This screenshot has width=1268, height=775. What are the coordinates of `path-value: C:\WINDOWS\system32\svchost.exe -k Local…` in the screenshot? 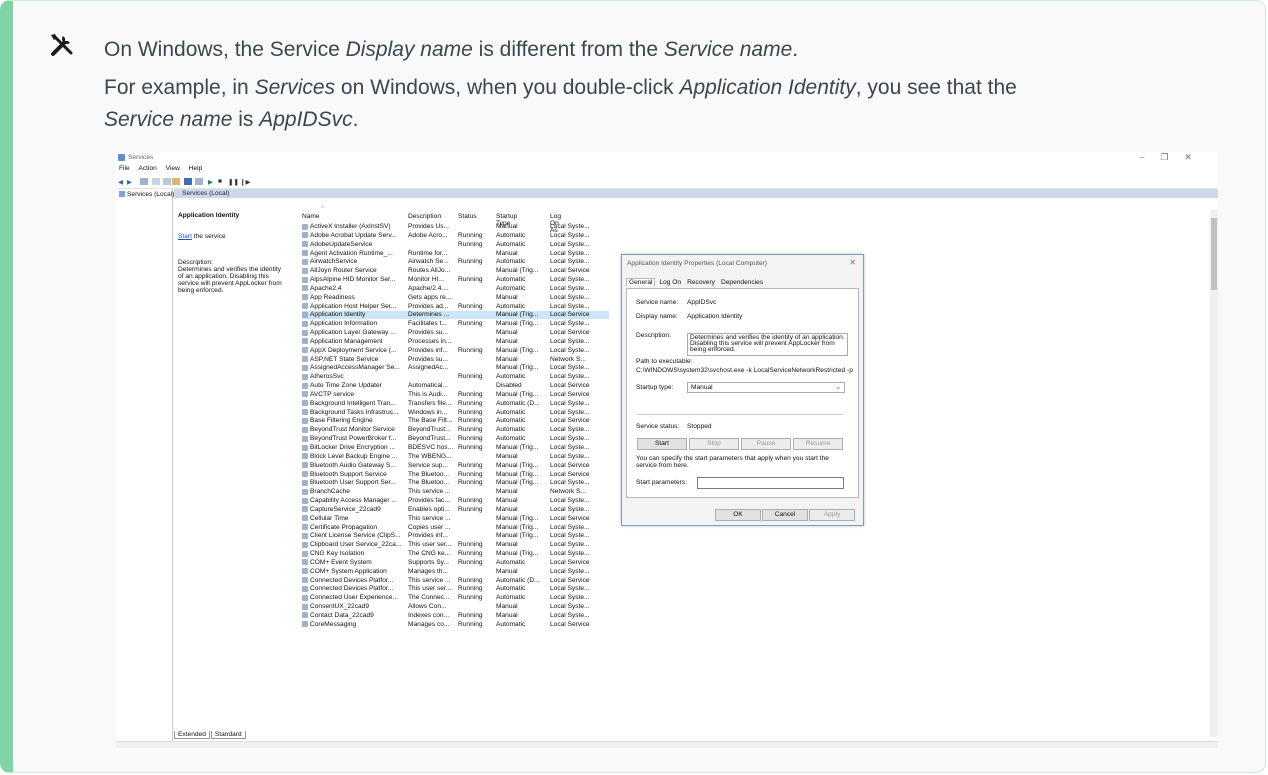 It's located at (744, 370).